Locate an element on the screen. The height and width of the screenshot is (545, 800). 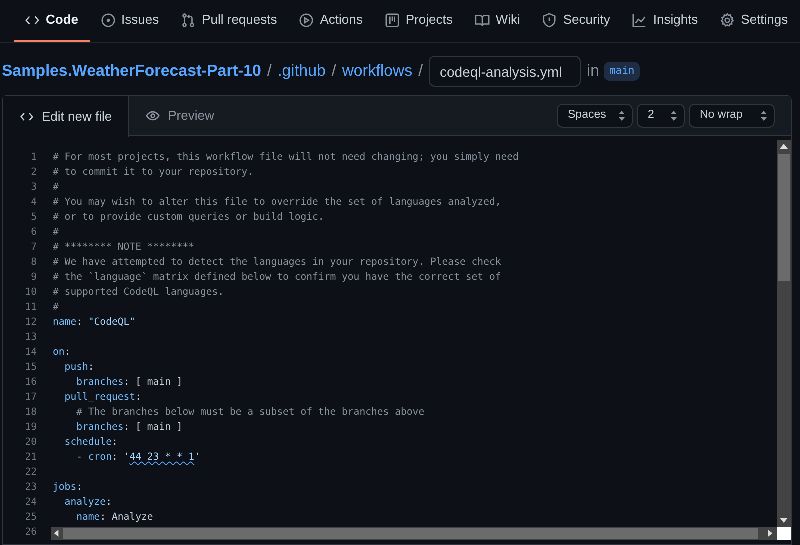
code-line: on: is located at coordinates (62, 353).